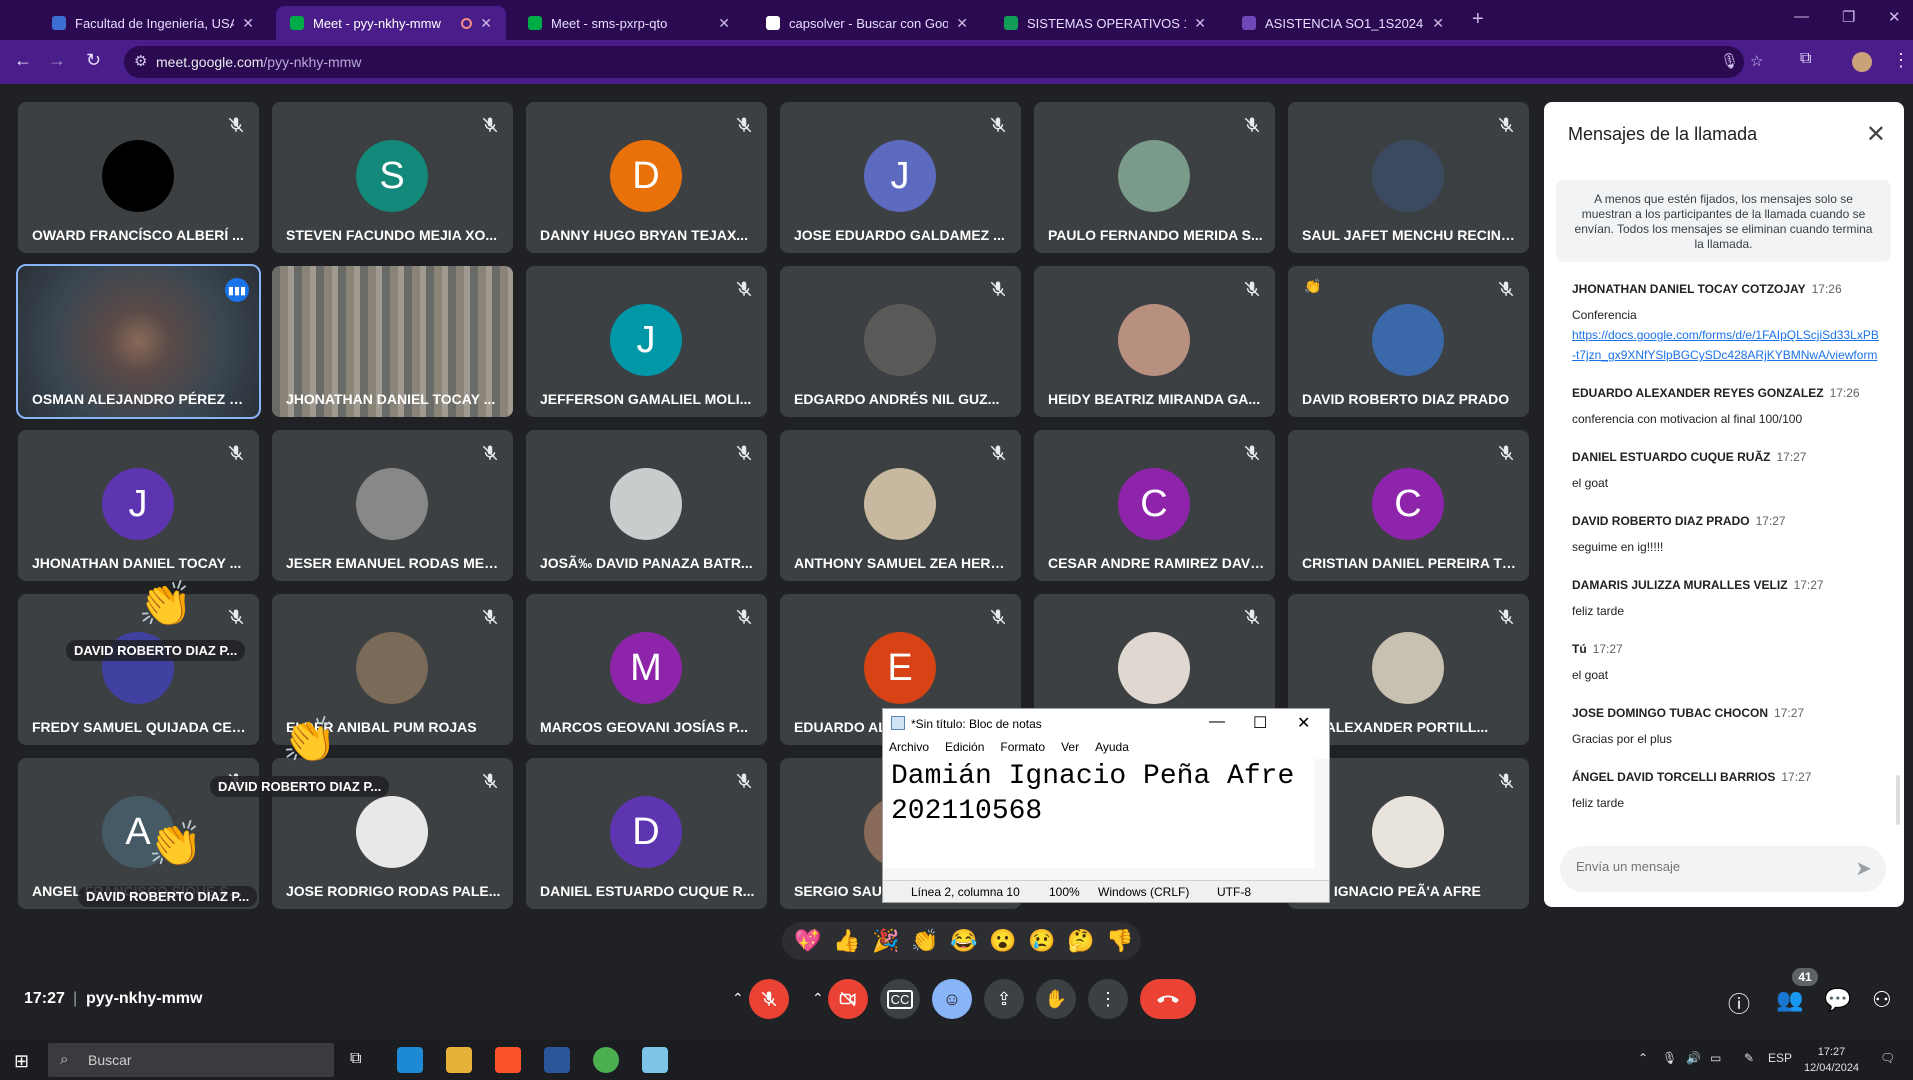 Image resolution: width=1913 pixels, height=1080 pixels. What do you see at coordinates (1168, 999) in the screenshot?
I see `leave-call-button` at bounding box center [1168, 999].